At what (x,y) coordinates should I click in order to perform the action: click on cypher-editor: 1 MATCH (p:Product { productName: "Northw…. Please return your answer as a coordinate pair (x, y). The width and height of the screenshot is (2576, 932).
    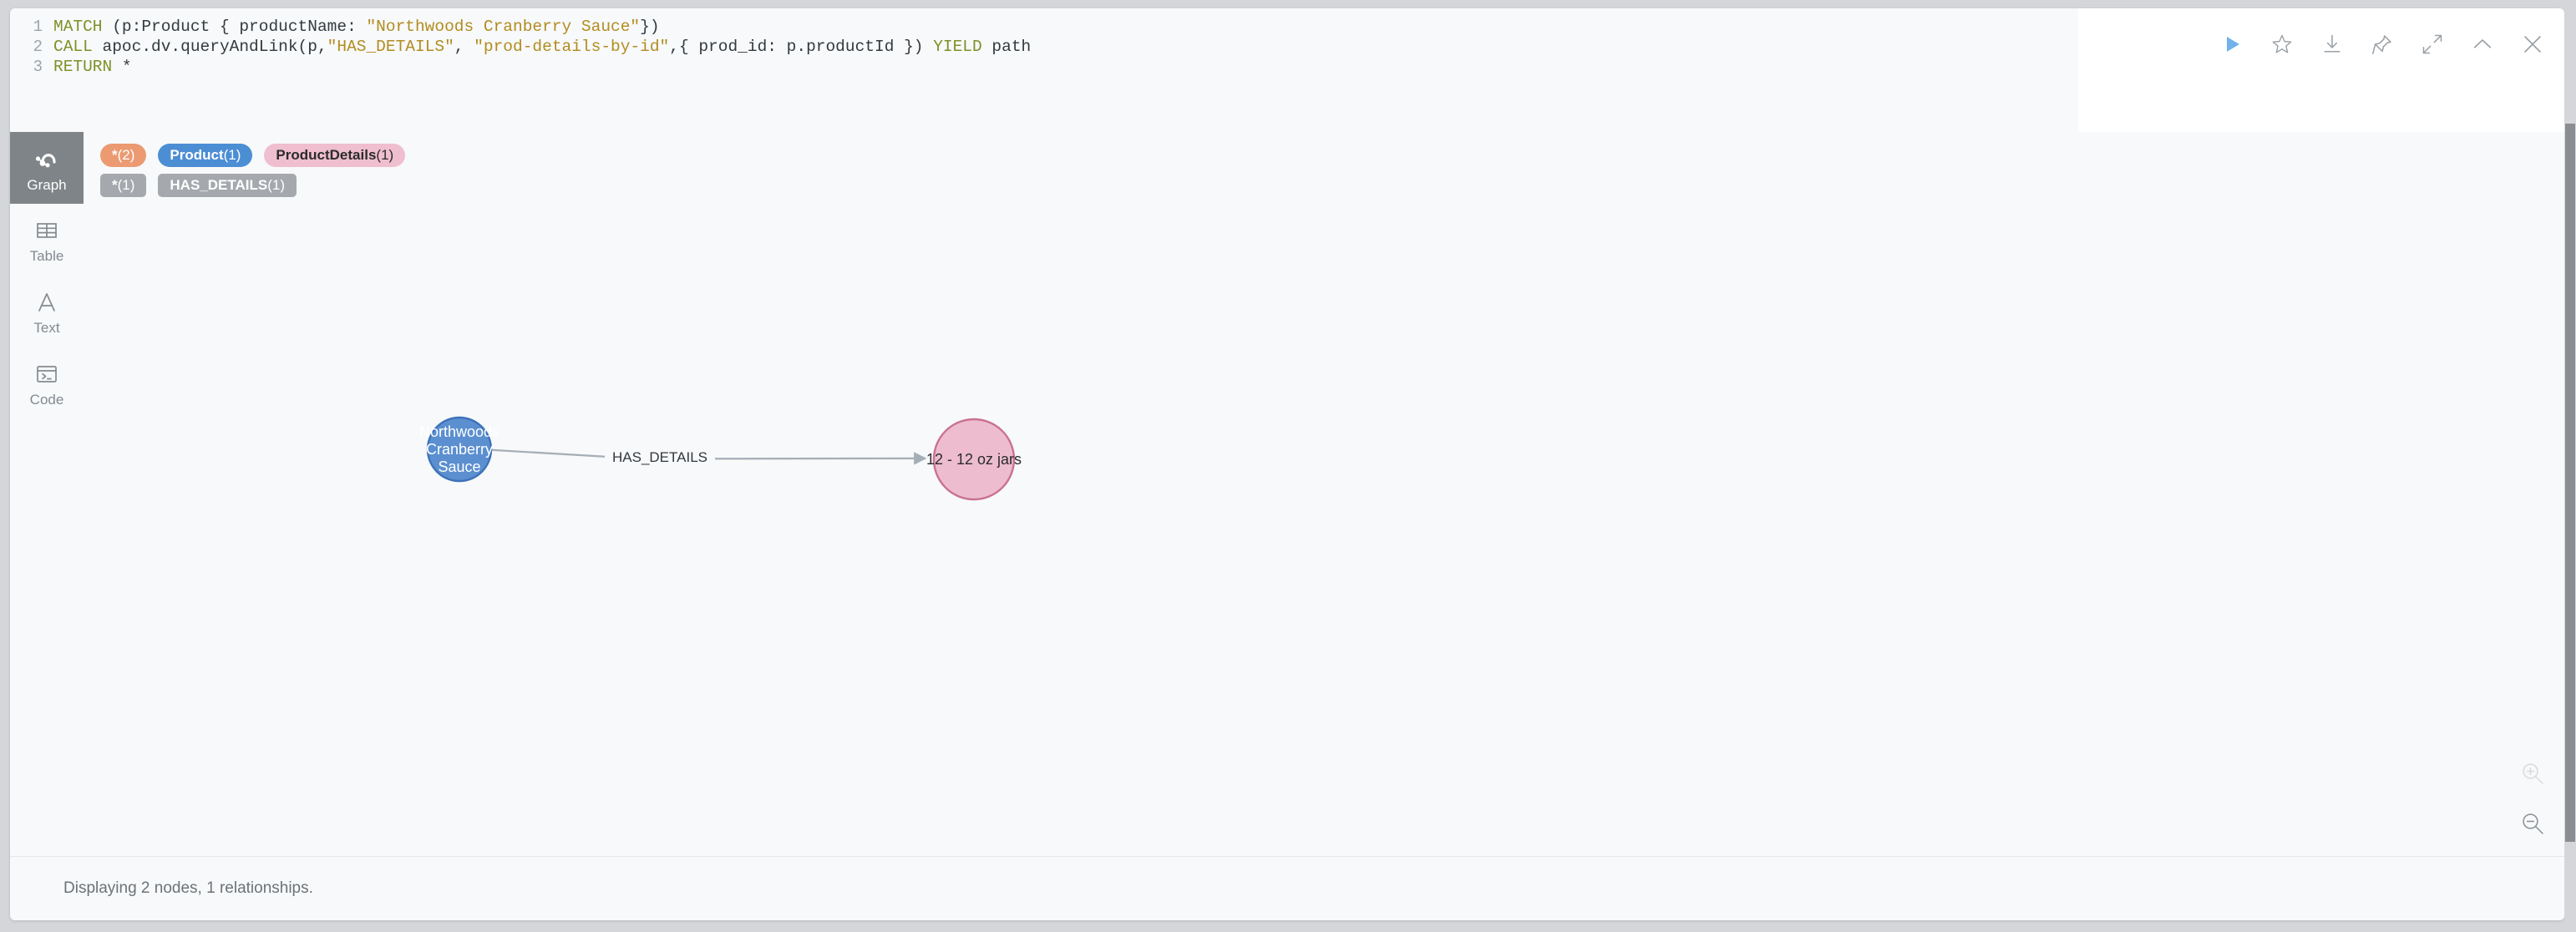
    Looking at the image, I should click on (1044, 70).